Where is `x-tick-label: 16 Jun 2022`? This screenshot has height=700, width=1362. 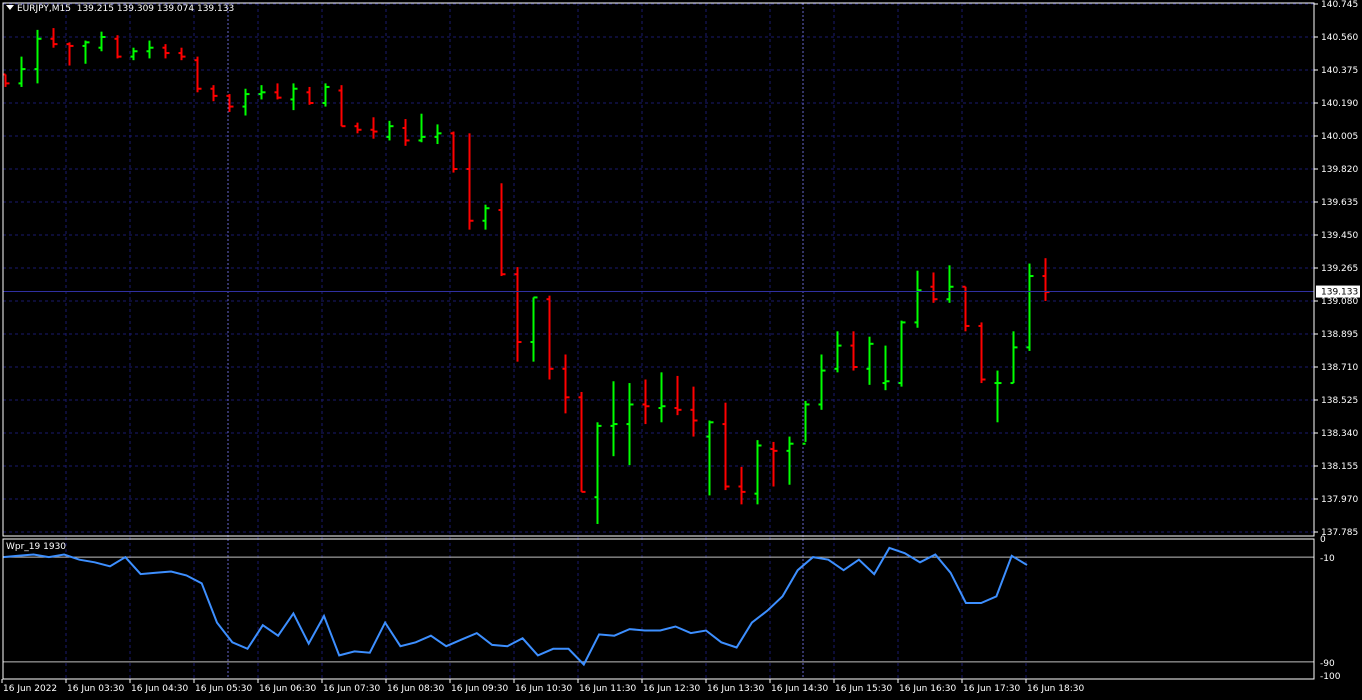 x-tick-label: 16 Jun 2022 is located at coordinates (30, 689).